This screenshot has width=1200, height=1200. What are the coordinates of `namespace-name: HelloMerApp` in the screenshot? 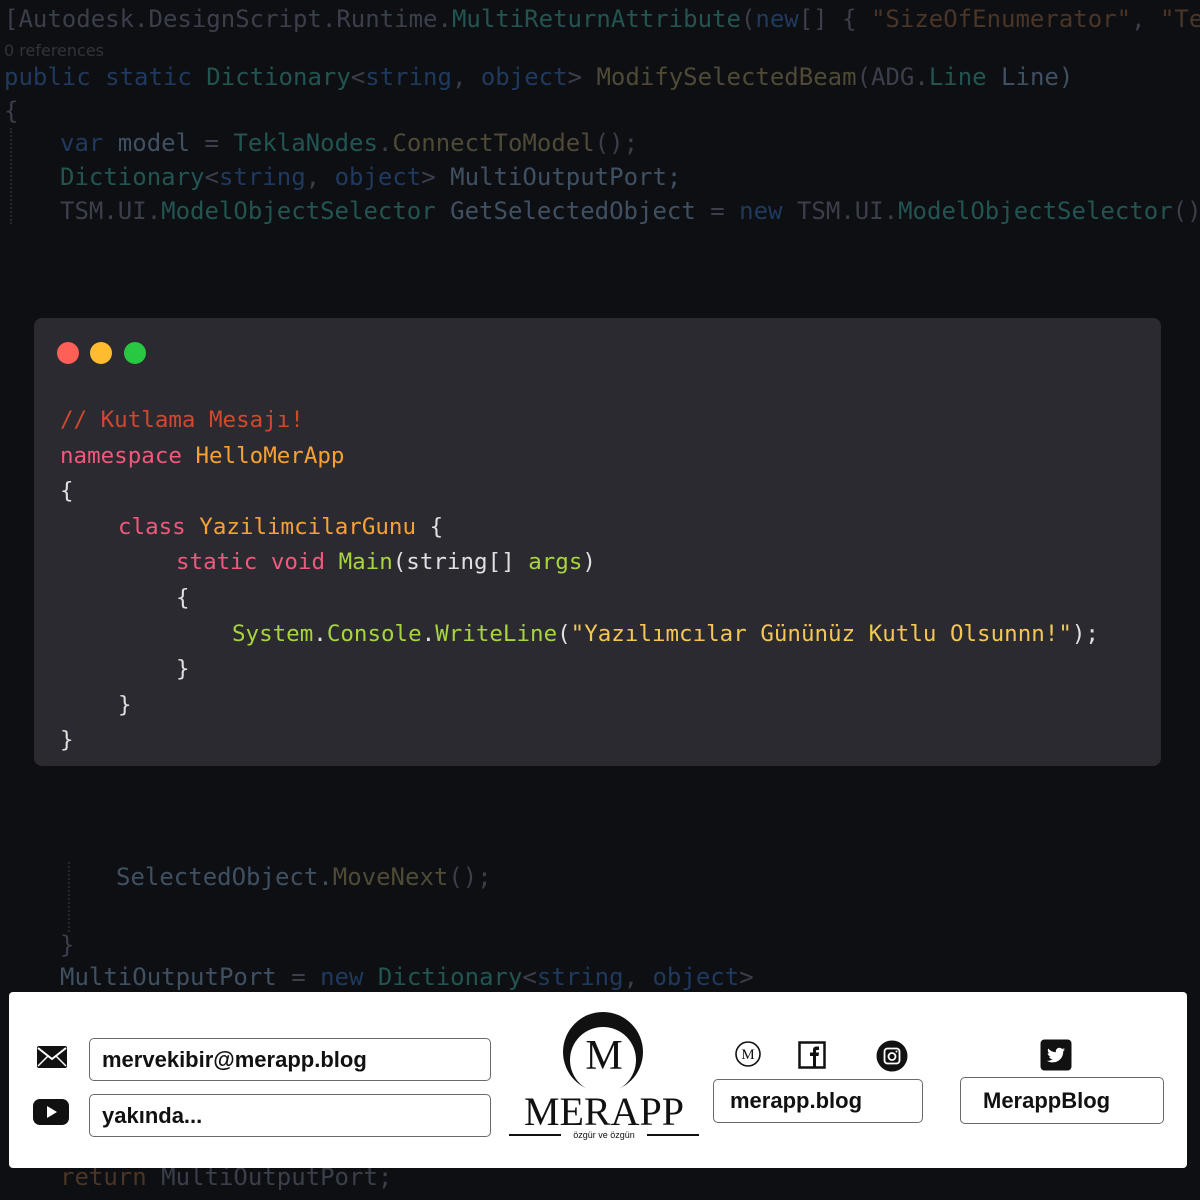 It's located at (270, 456).